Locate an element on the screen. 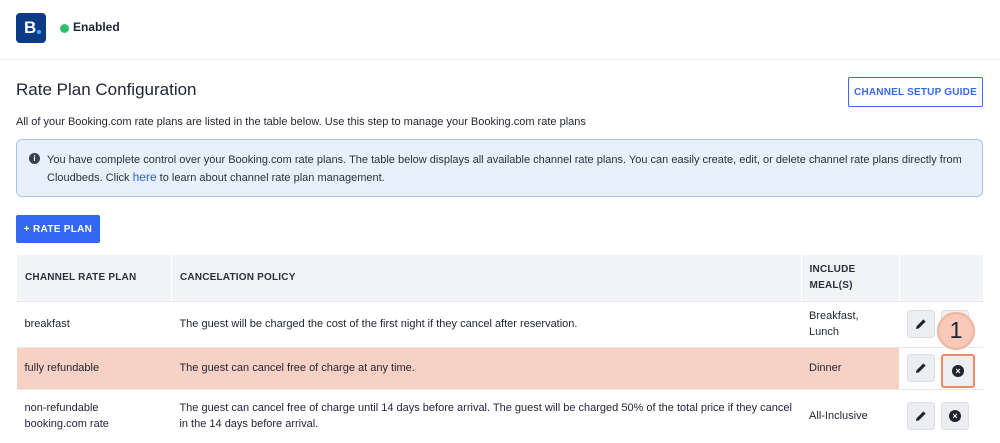 This screenshot has width=1000, height=443. meals: Dinner is located at coordinates (850, 367).